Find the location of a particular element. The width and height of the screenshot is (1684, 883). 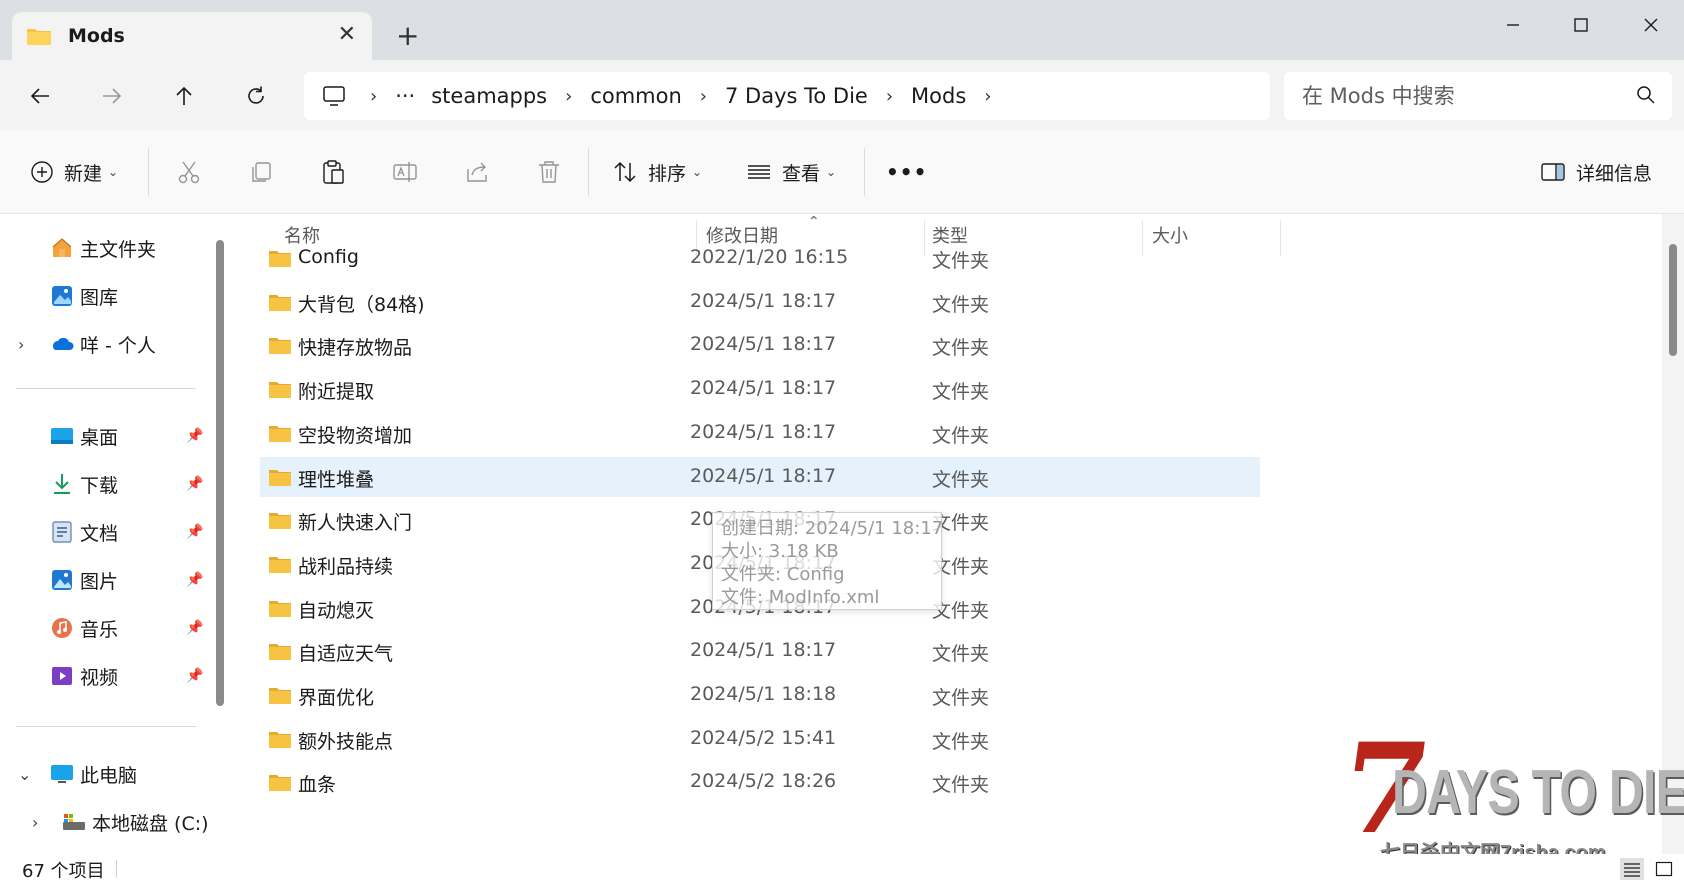

search-box is located at coordinates (1478, 96).